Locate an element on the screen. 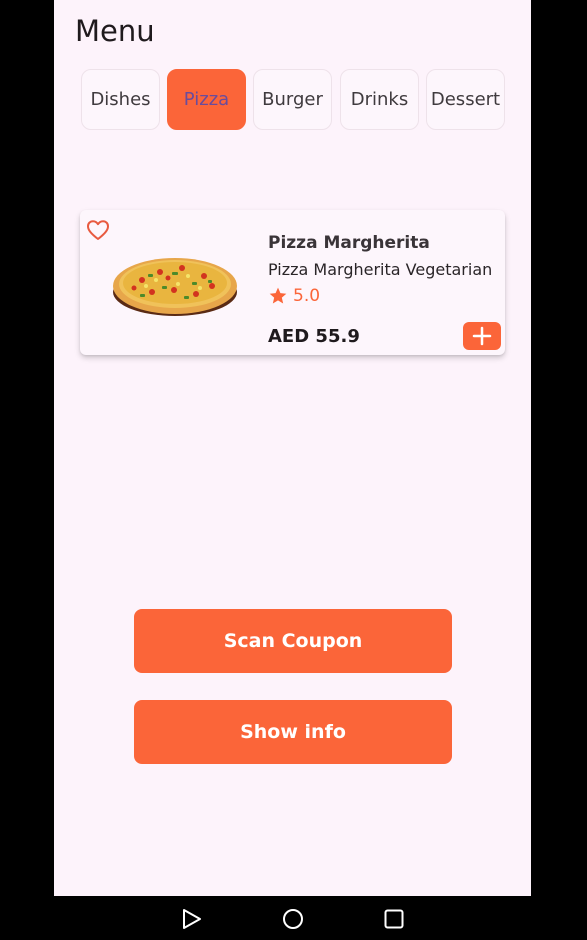  home-icon is located at coordinates (293, 919).